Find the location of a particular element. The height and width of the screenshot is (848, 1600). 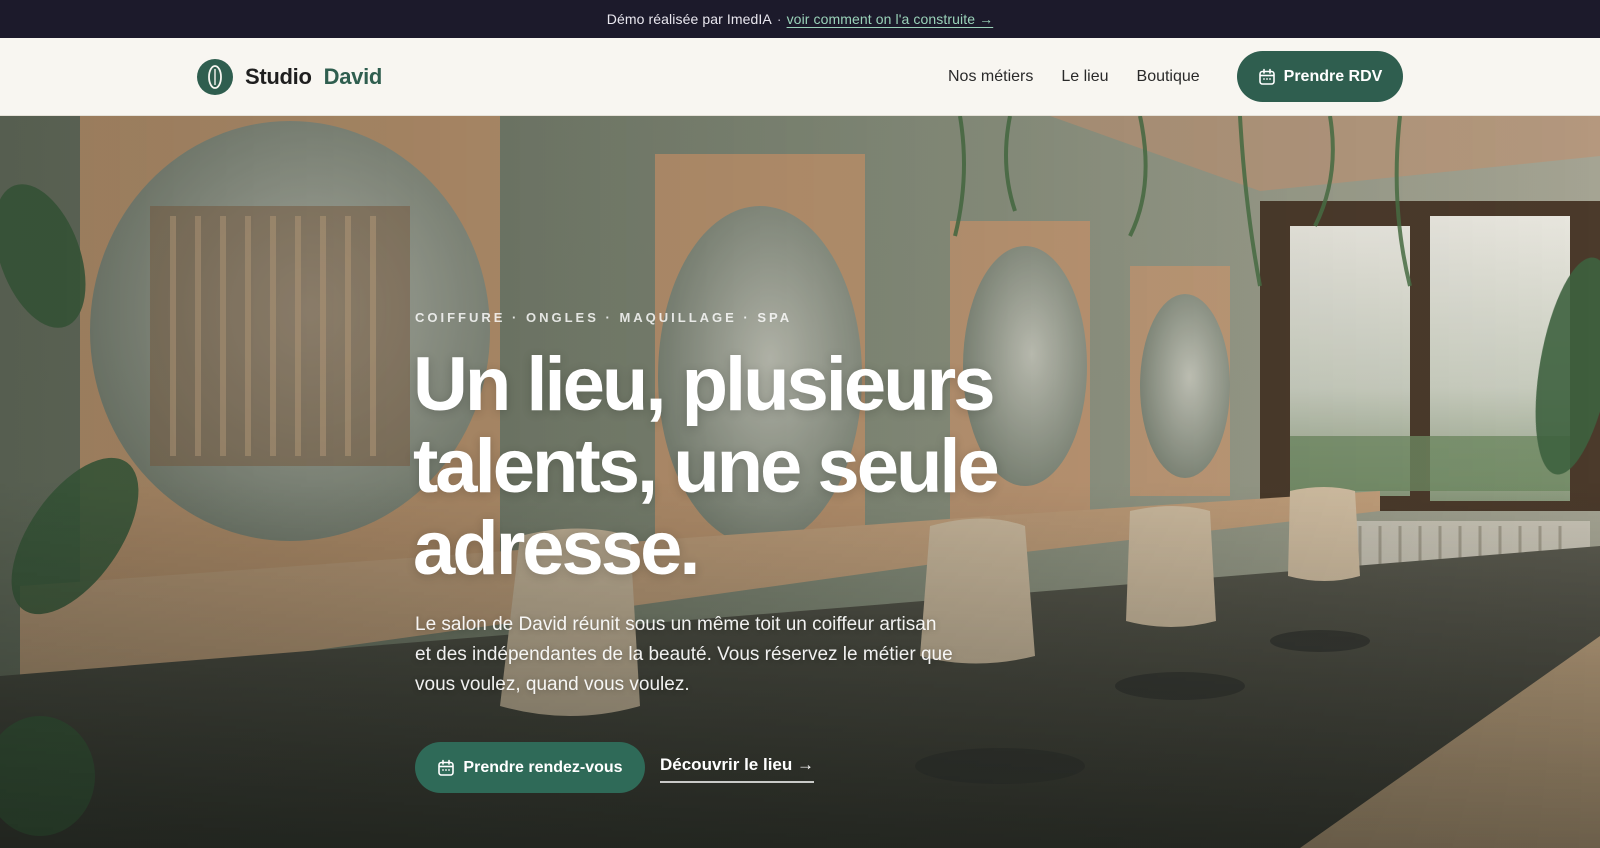

brand-logo: Studio David is located at coordinates (289, 77).